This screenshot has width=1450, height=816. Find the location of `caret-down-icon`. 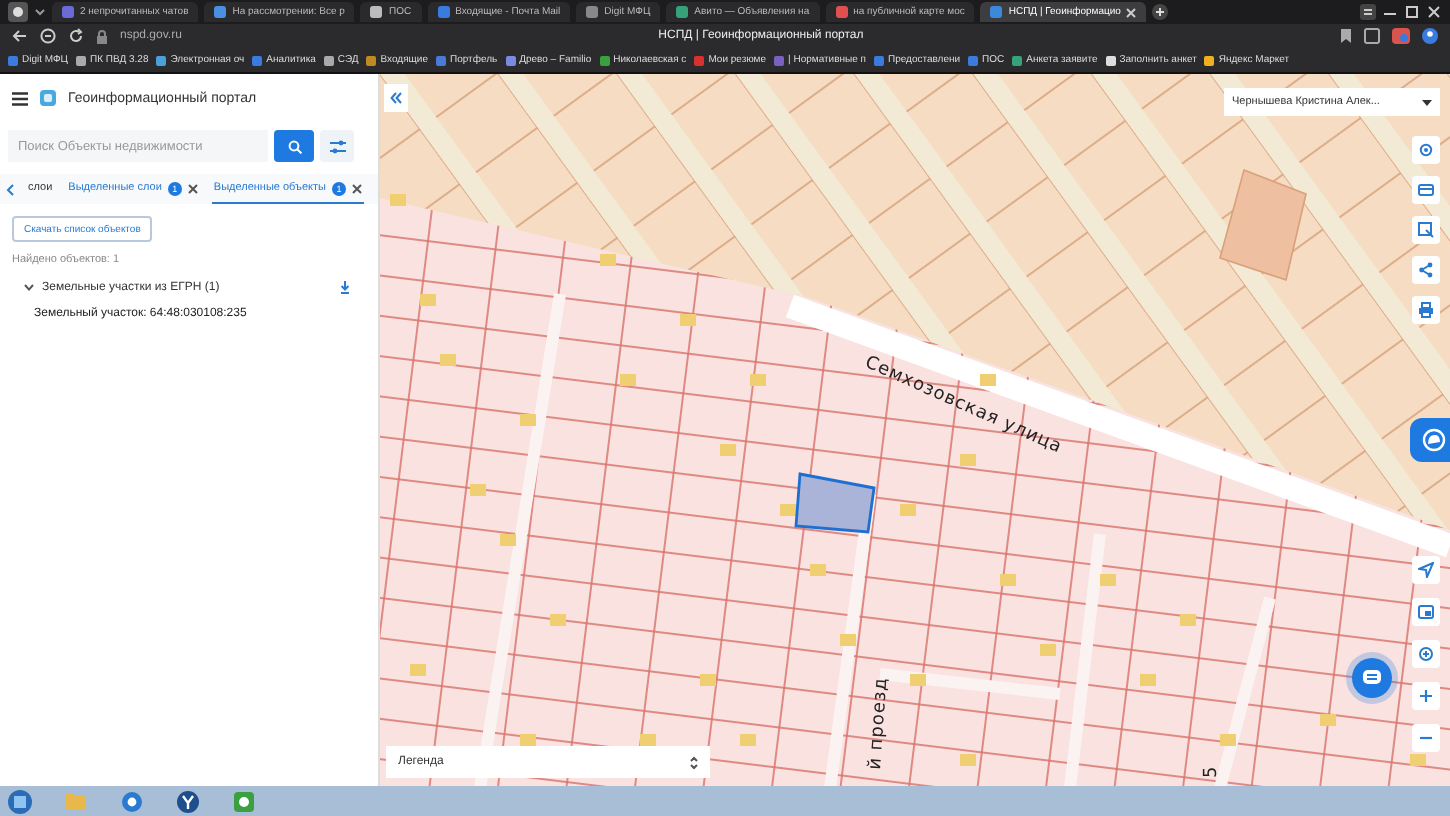

caret-down-icon is located at coordinates (1427, 102).